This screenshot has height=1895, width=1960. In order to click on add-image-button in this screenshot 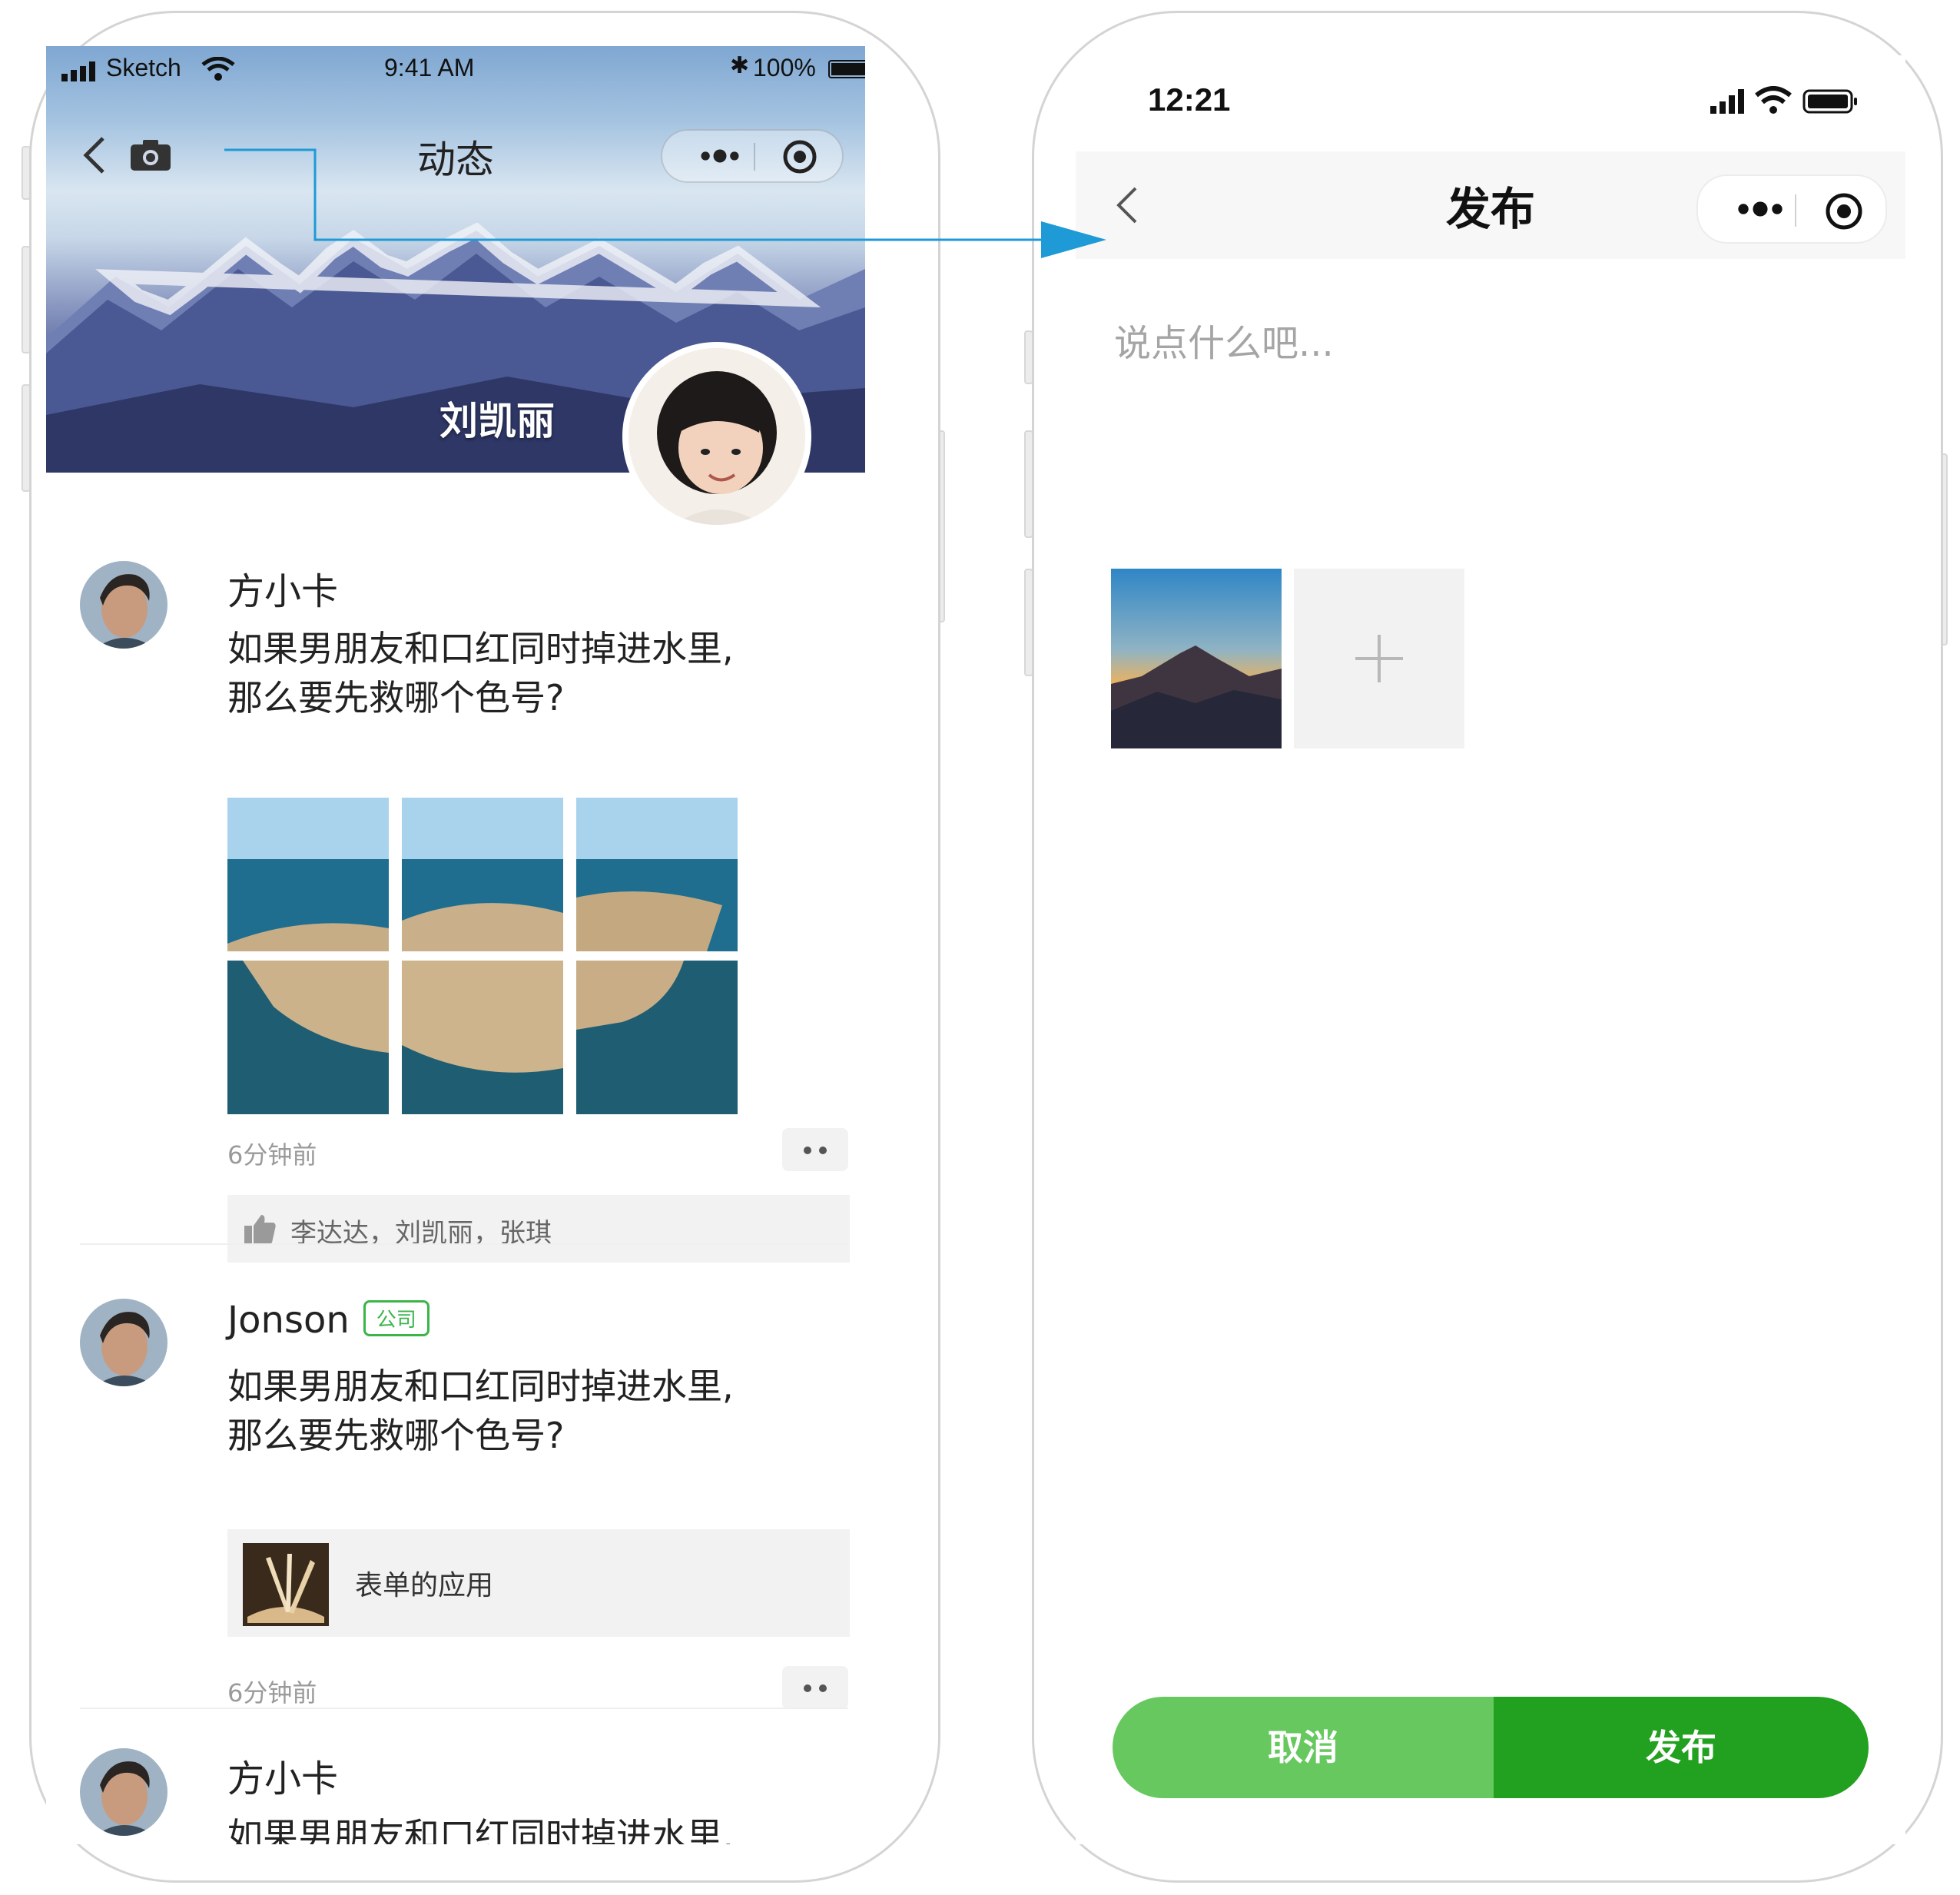, I will do `click(1379, 658)`.